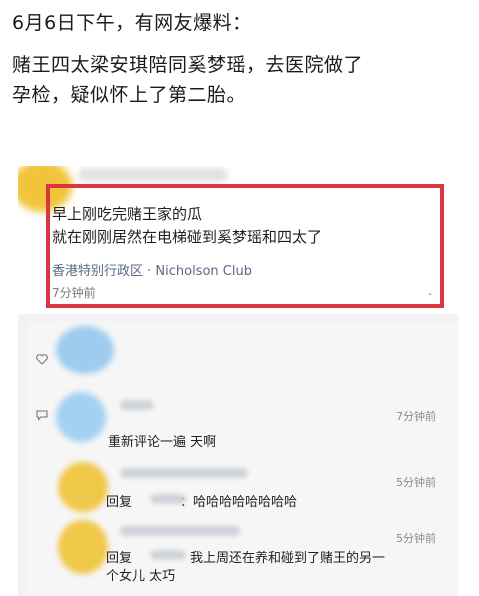 The image size is (479, 596). What do you see at coordinates (430, 295) in the screenshot?
I see `more-options-icon: ·` at bounding box center [430, 295].